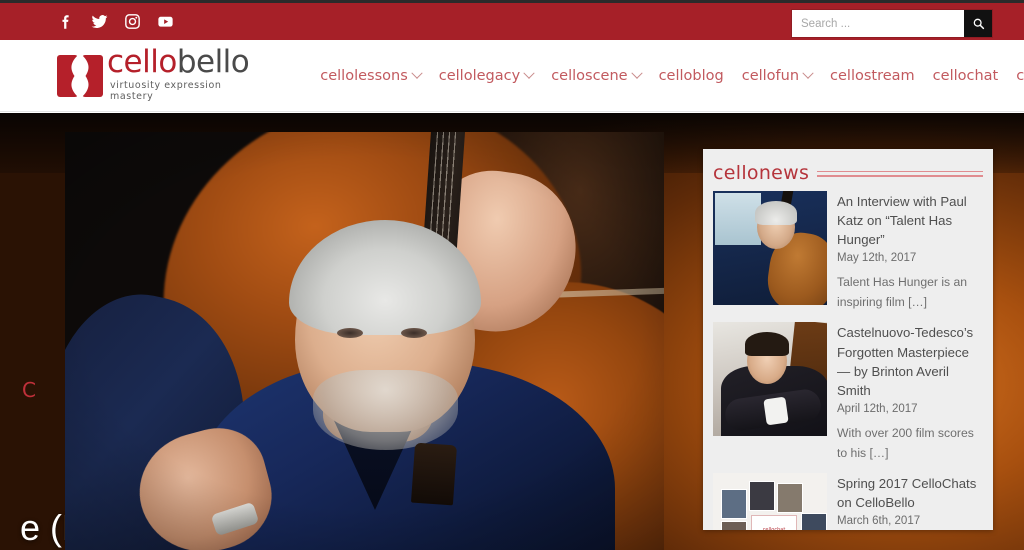 The height and width of the screenshot is (550, 1024). I want to click on facebook-icon, so click(66, 22).